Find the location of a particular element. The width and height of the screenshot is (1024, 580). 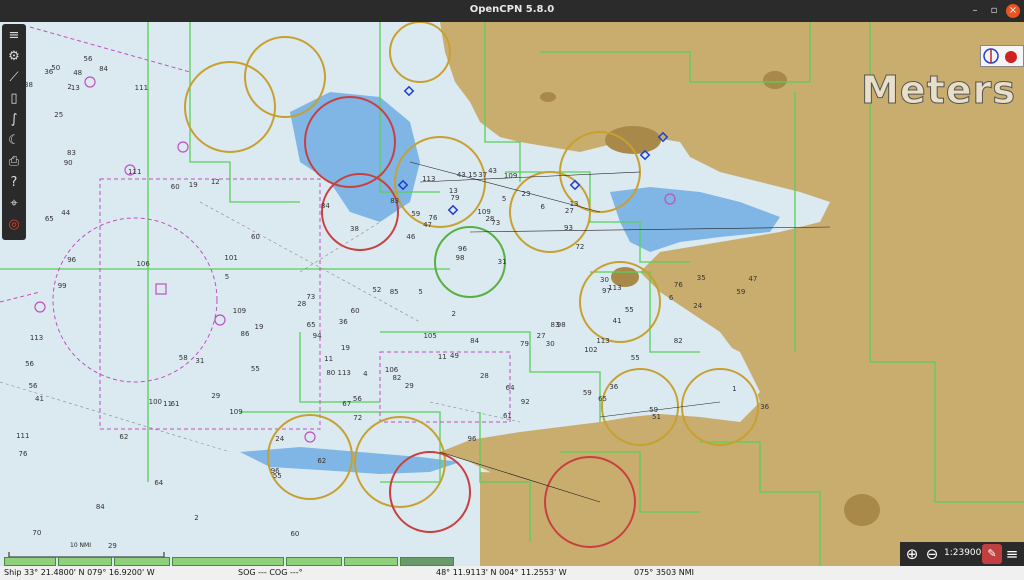

mob-icon: ◎ is located at coordinates (14, 225).